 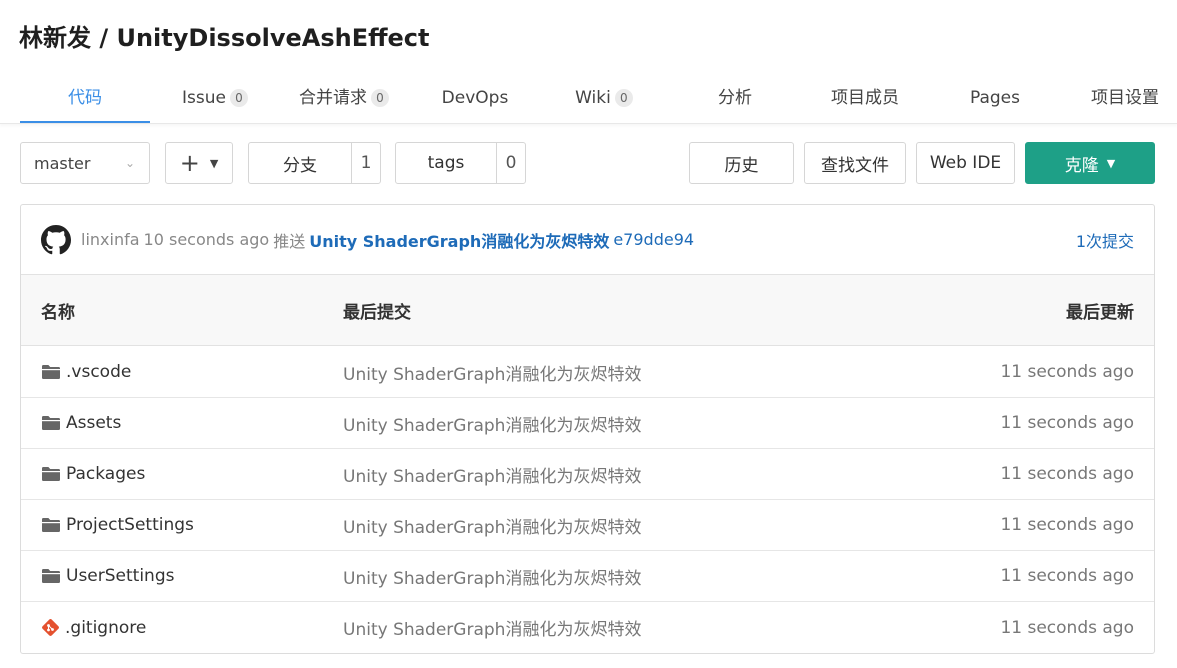 What do you see at coordinates (94, 423) in the screenshot?
I see `file-name: Assets` at bounding box center [94, 423].